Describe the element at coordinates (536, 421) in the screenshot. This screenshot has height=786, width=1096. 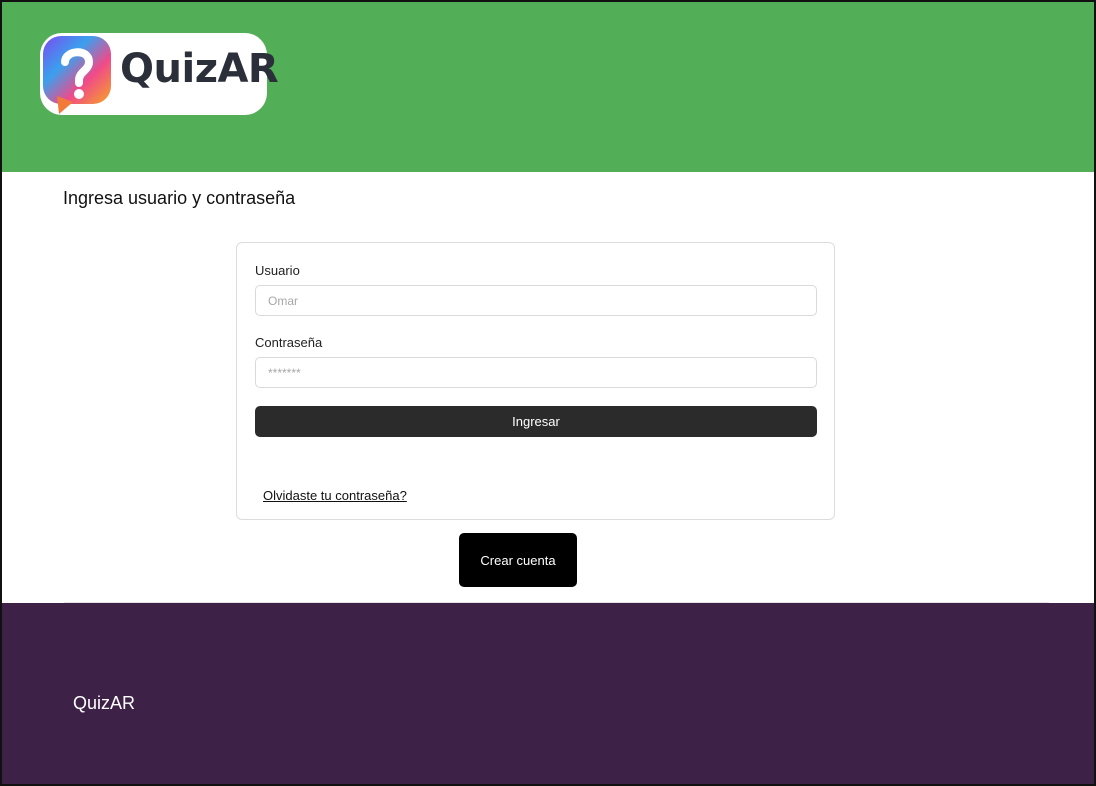
I see `login-button: Ingresar` at that location.